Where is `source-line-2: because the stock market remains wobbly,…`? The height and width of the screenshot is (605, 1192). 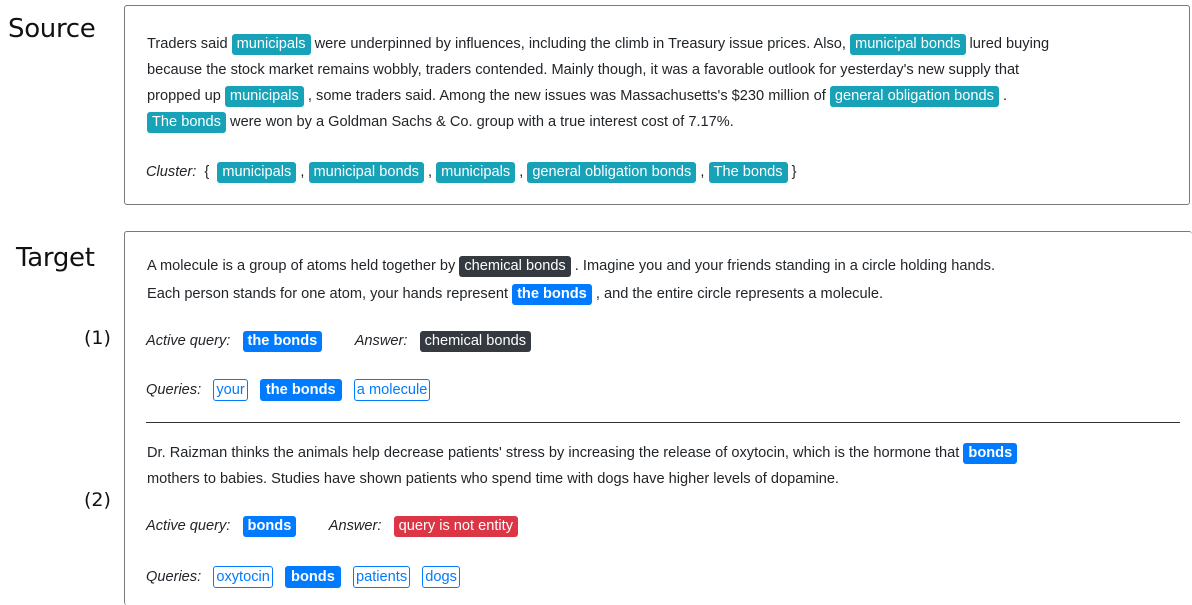 source-line-2: because the stock market remains wobbly,… is located at coordinates (583, 70).